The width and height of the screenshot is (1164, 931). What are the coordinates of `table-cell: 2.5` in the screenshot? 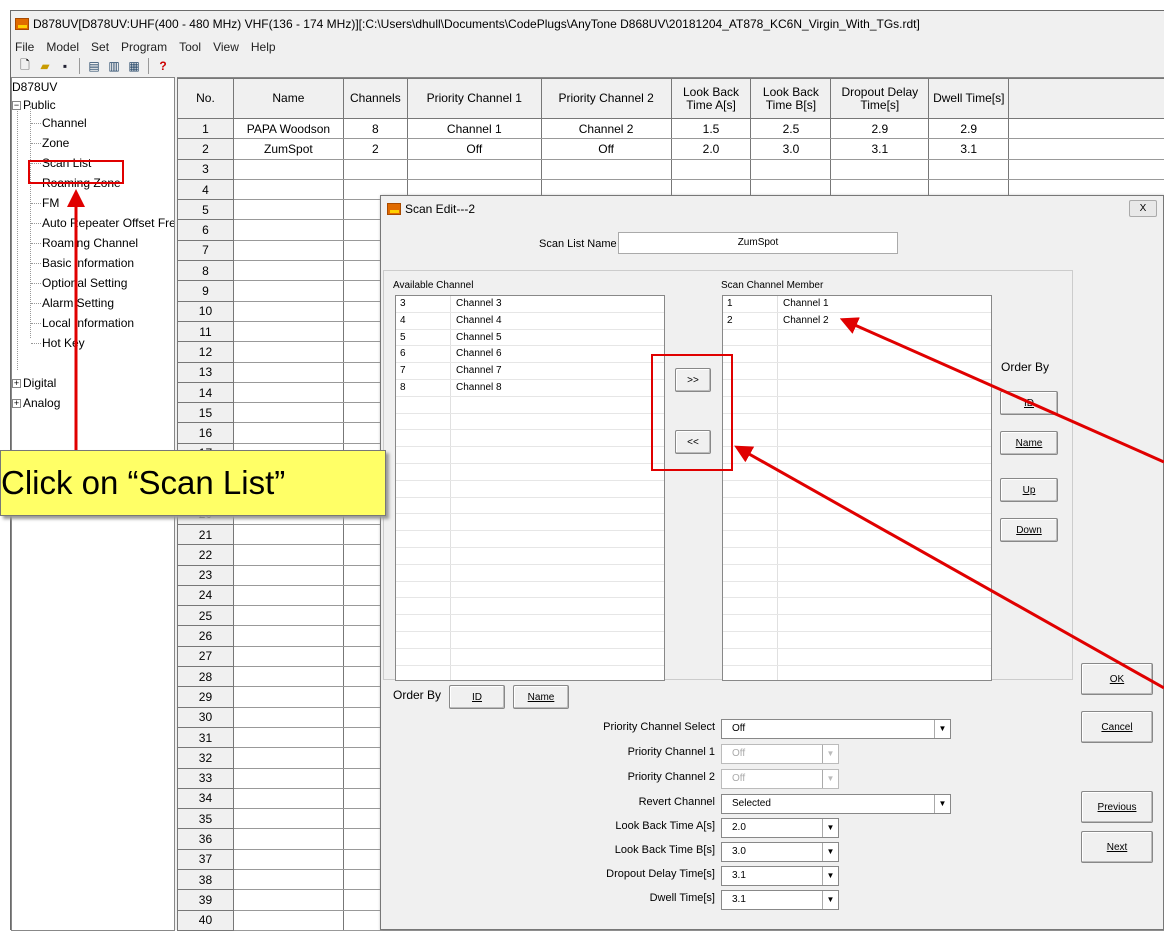 It's located at (791, 129).